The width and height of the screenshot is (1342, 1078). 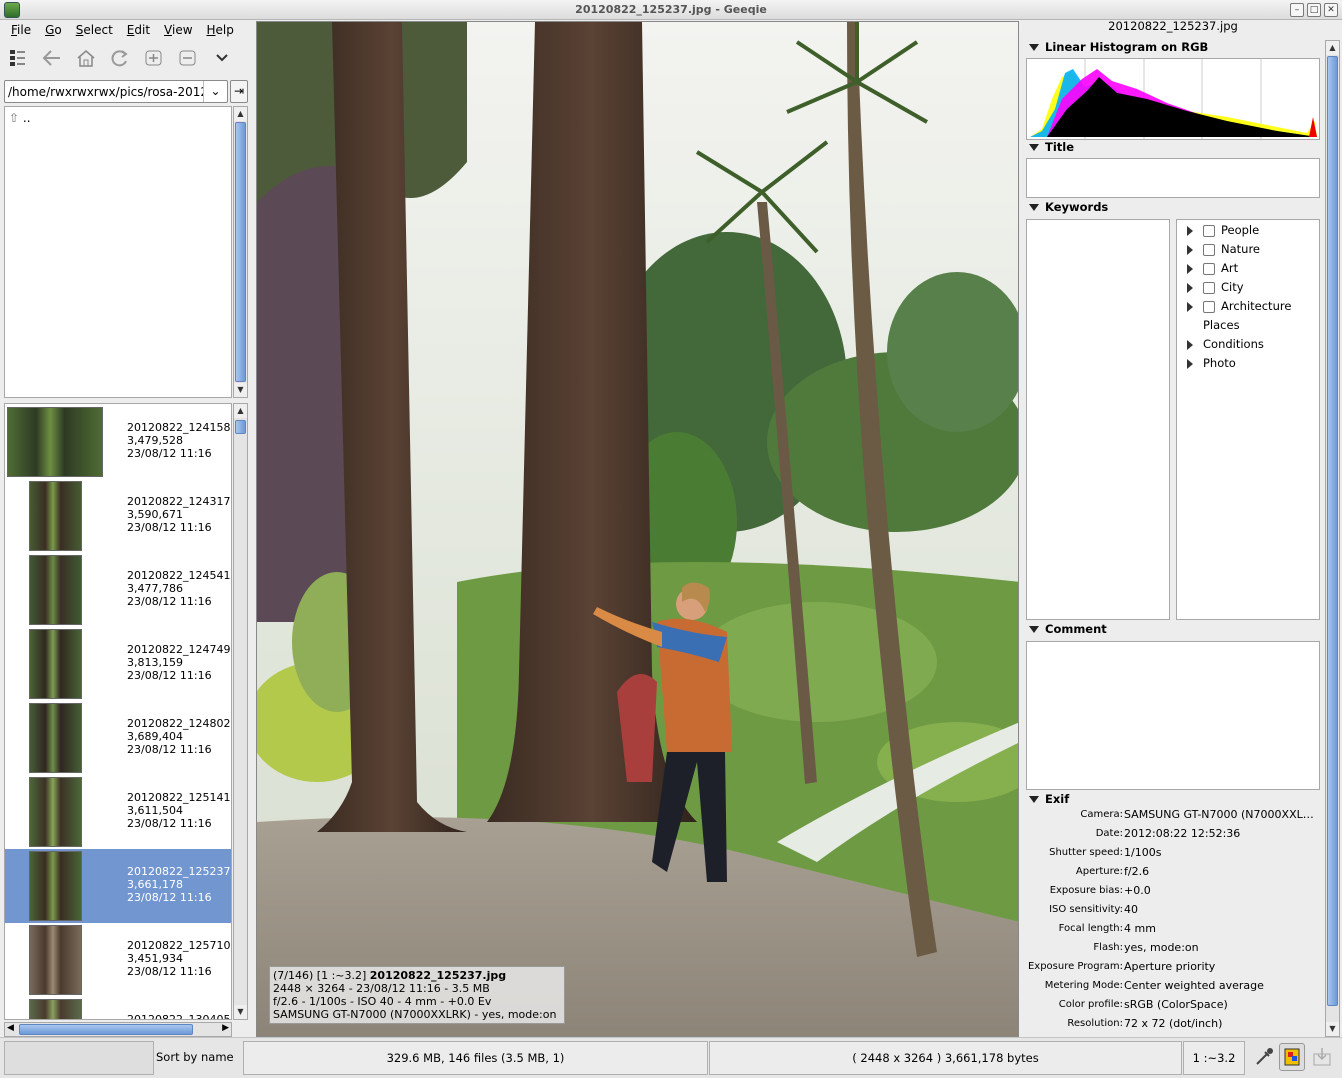 I want to click on home-button, so click(x=86, y=58).